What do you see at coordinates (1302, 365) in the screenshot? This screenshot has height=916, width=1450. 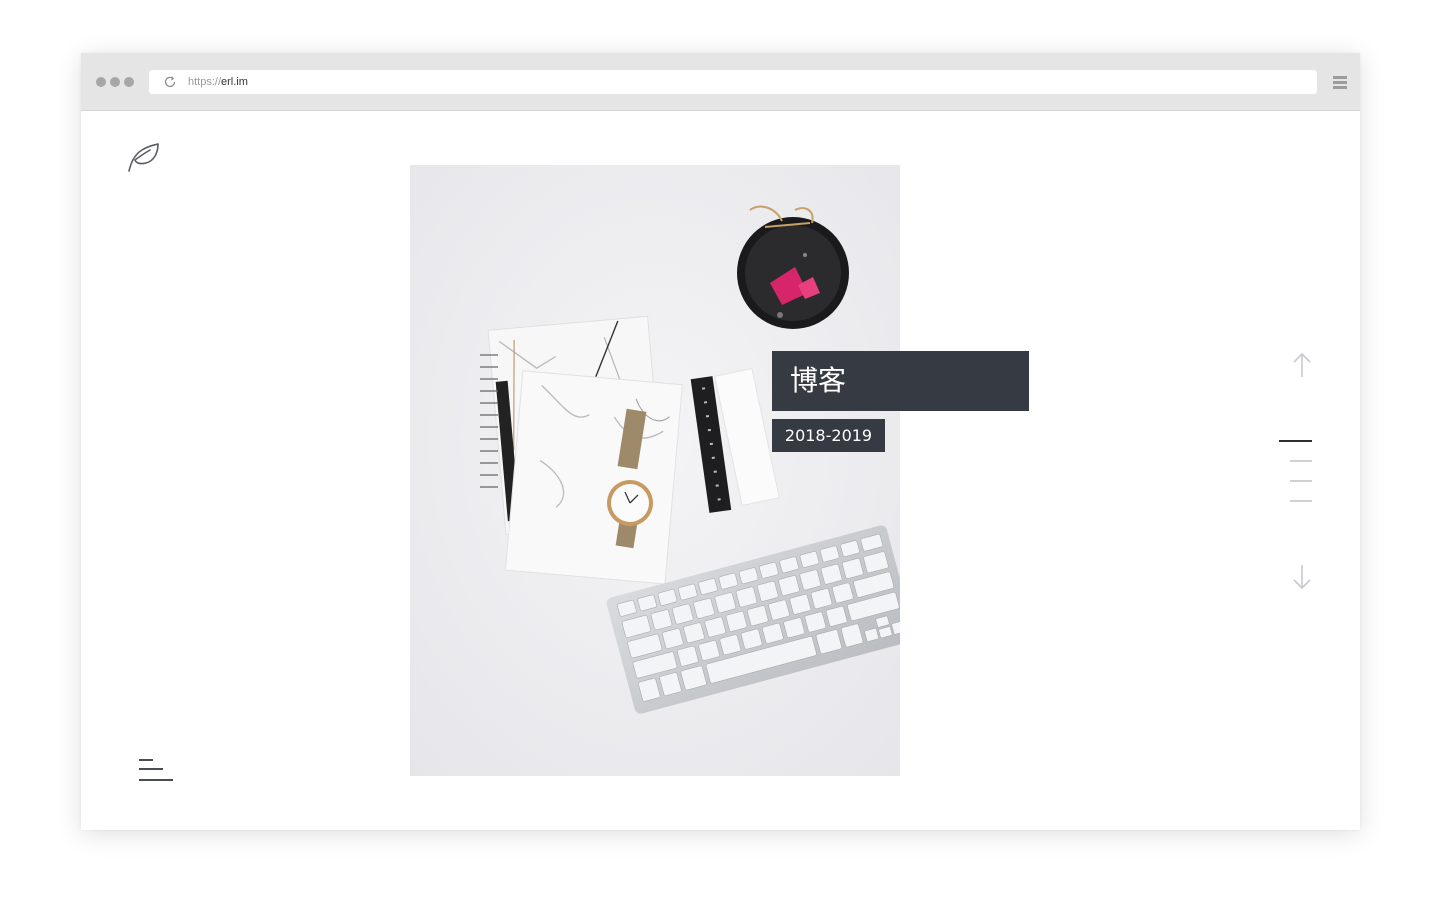 I see `arrow-up-icon` at bounding box center [1302, 365].